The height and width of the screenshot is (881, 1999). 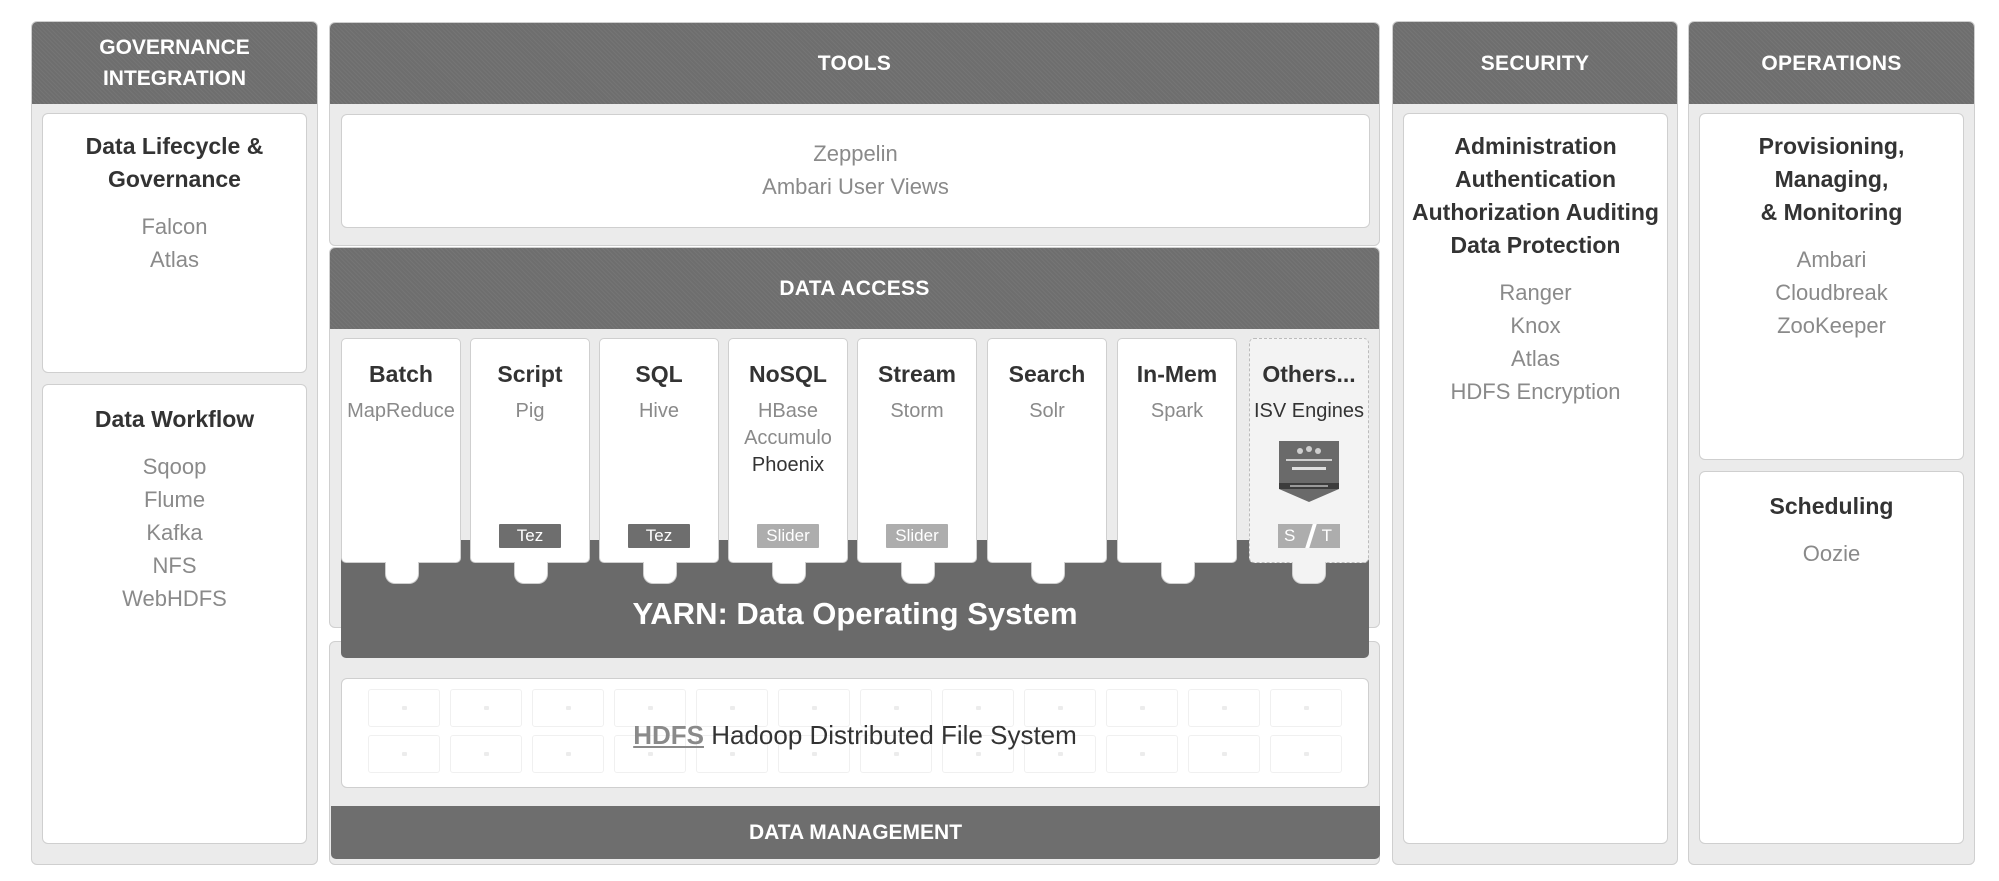 What do you see at coordinates (1831, 506) in the screenshot?
I see `scheduling-title: Scheduling` at bounding box center [1831, 506].